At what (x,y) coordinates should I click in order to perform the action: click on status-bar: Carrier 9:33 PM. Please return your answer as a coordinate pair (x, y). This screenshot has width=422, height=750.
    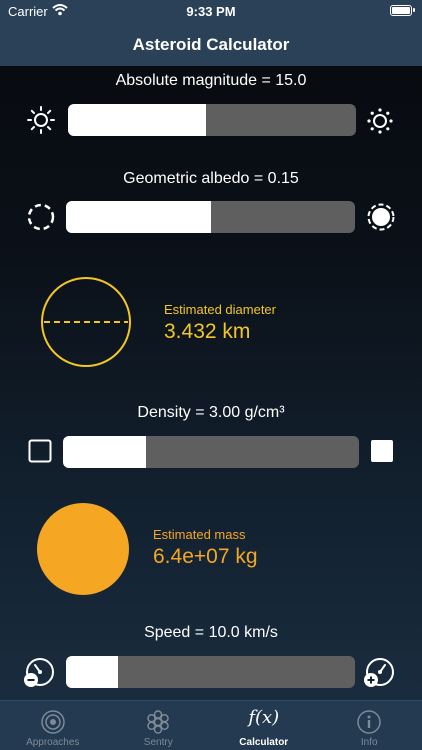
    Looking at the image, I should click on (211, 12).